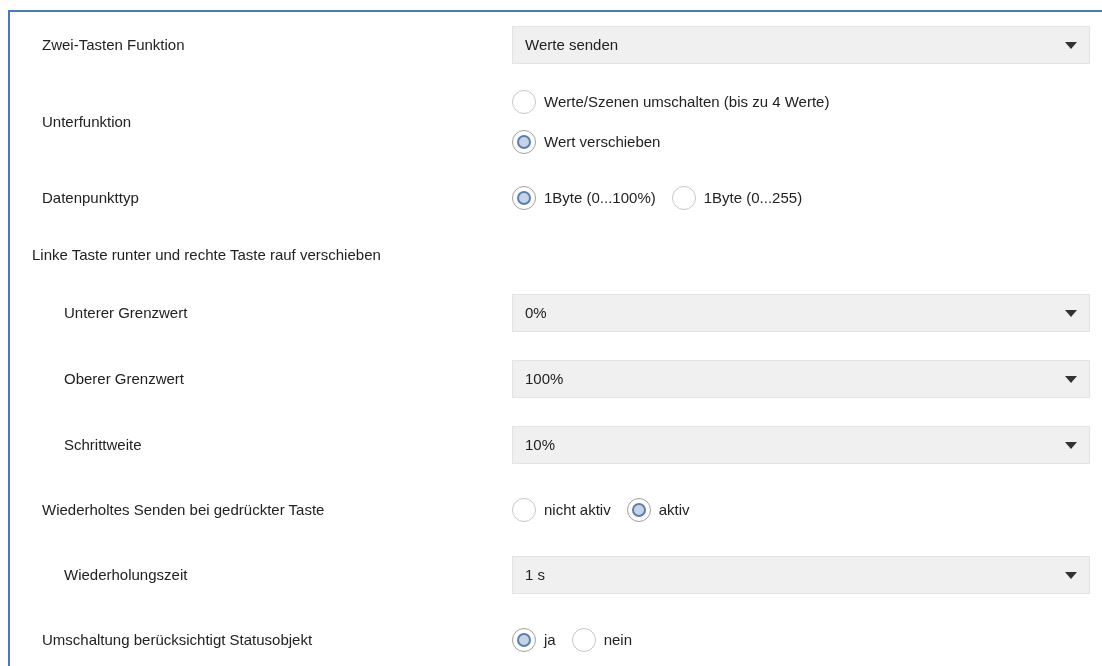  What do you see at coordinates (801, 313) in the screenshot?
I see `dropdown: 0%` at bounding box center [801, 313].